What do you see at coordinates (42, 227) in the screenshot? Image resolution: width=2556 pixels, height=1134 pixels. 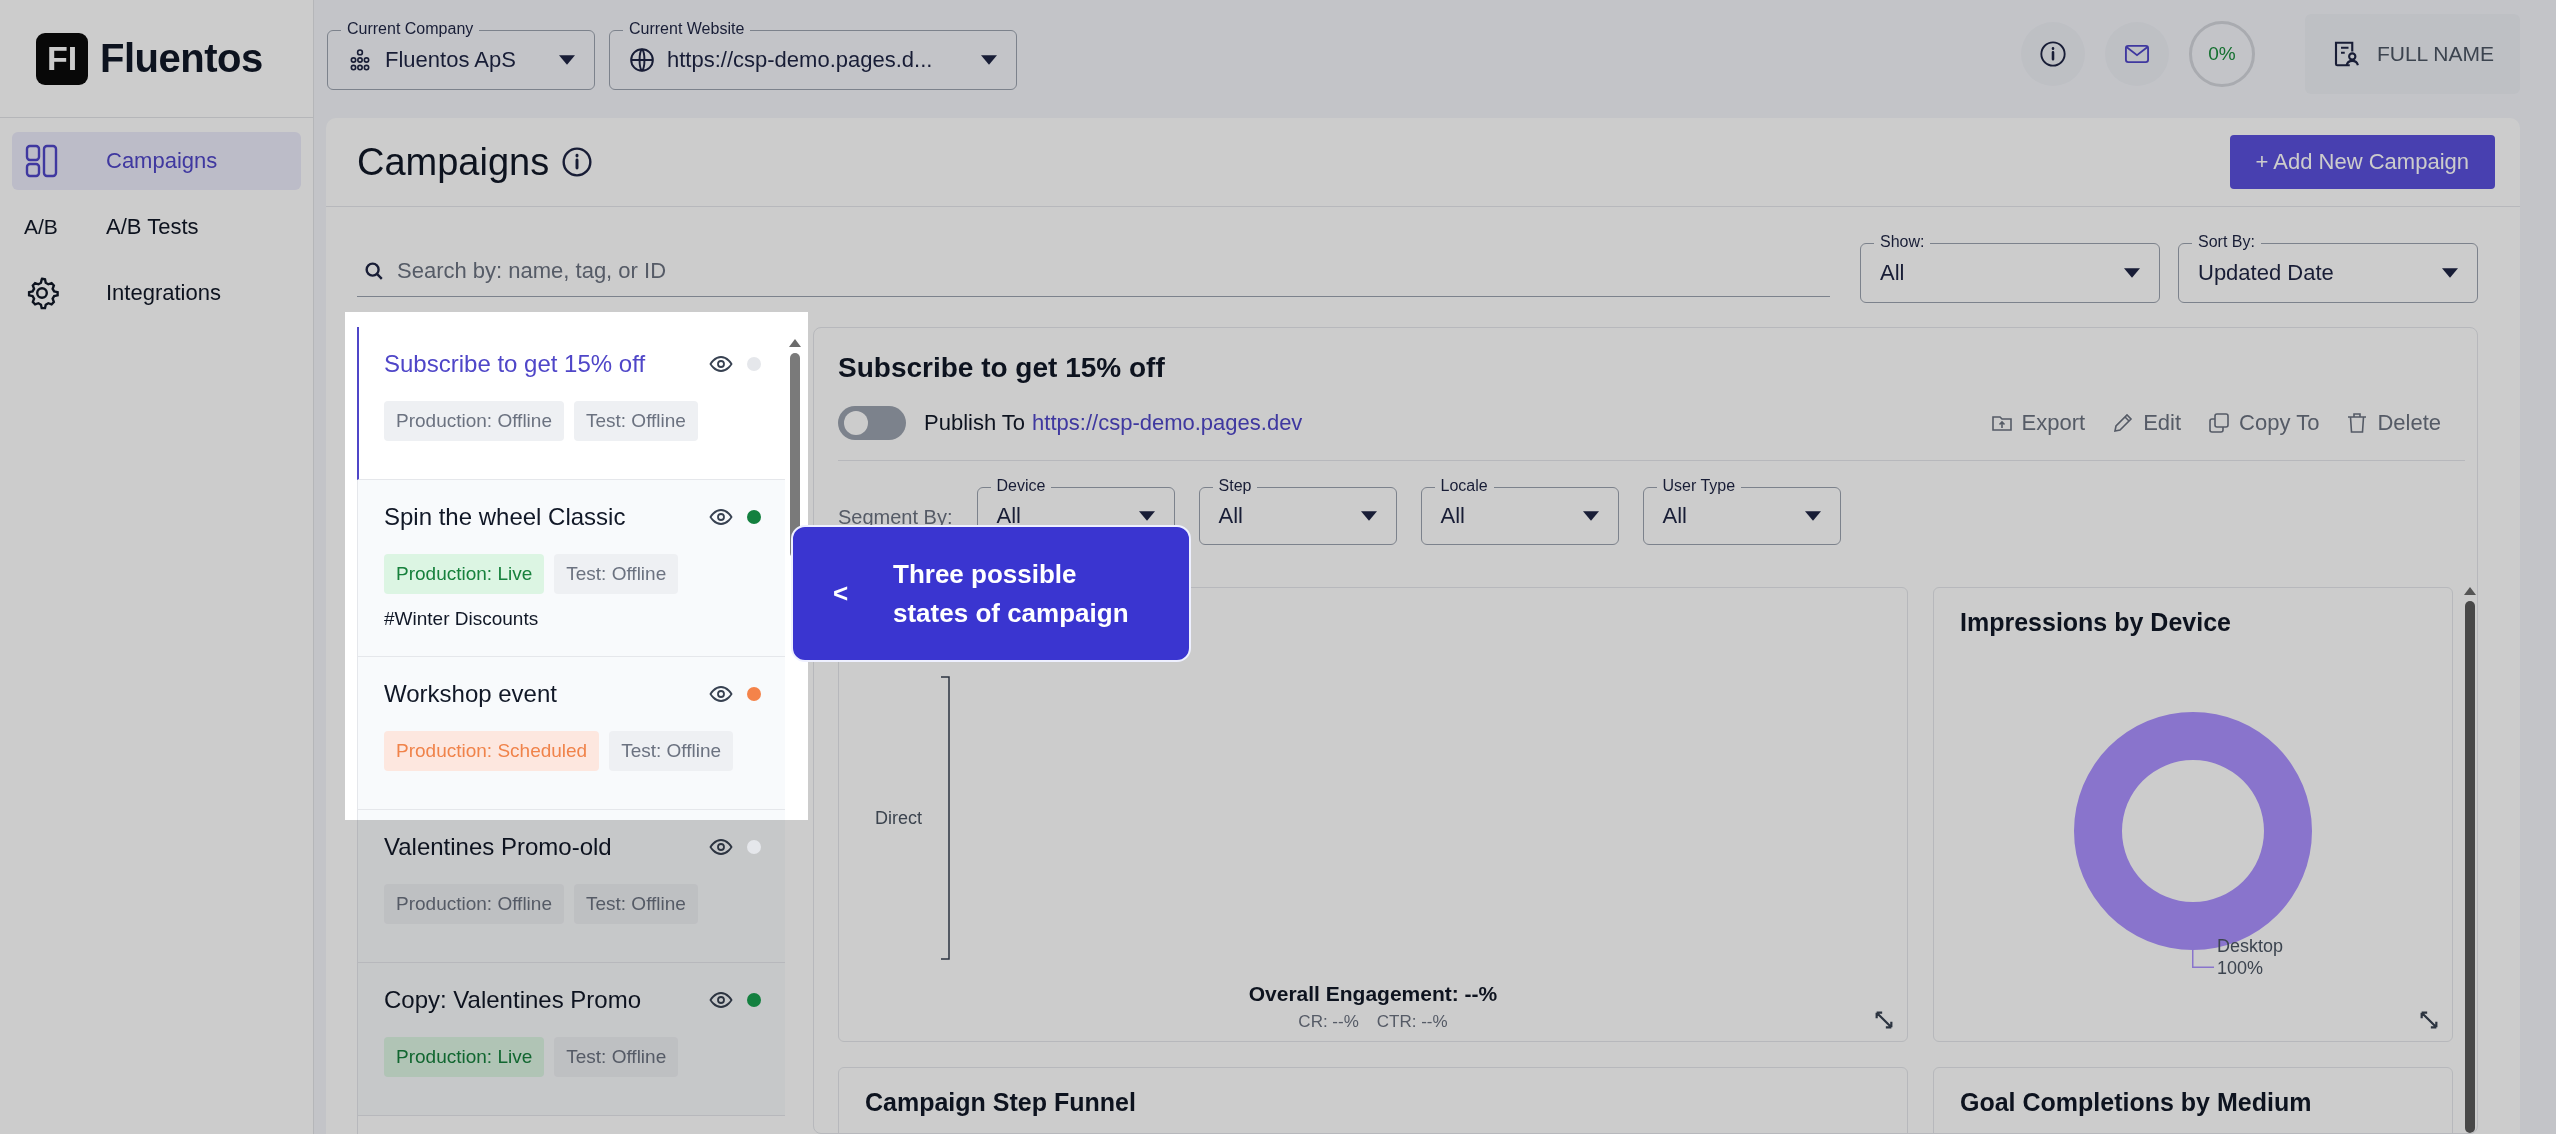 I see `ab-icon: A/B` at bounding box center [42, 227].